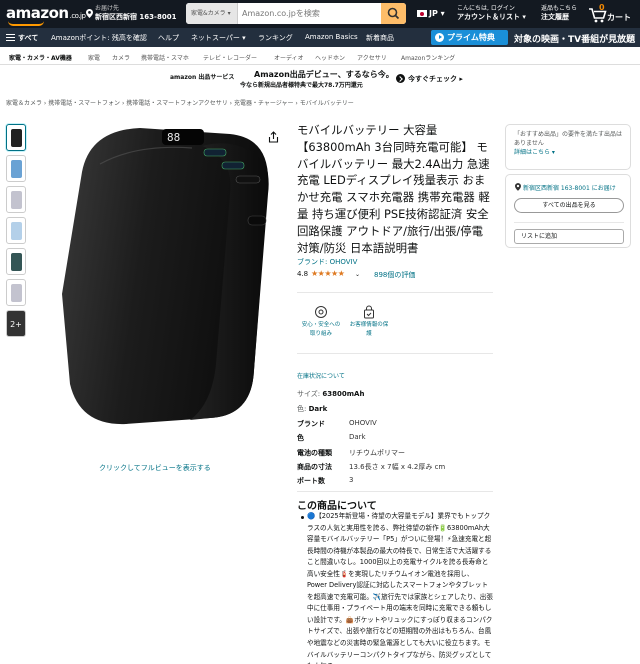 Image resolution: width=640 pixels, height=664 pixels. I want to click on bullet-icon, so click(302, 517).